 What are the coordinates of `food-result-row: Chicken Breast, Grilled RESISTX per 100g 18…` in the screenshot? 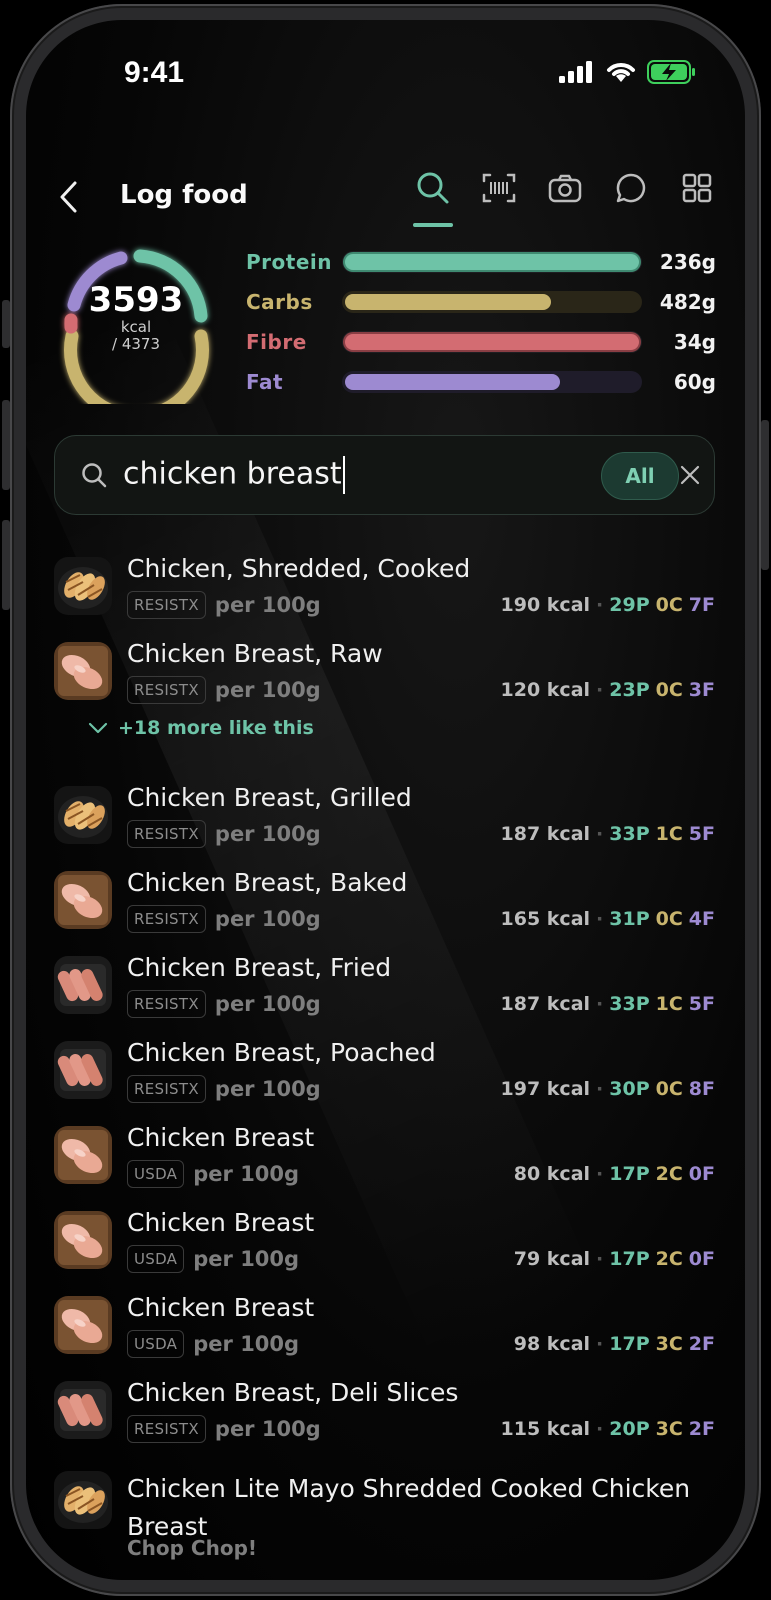 It's located at (384, 826).